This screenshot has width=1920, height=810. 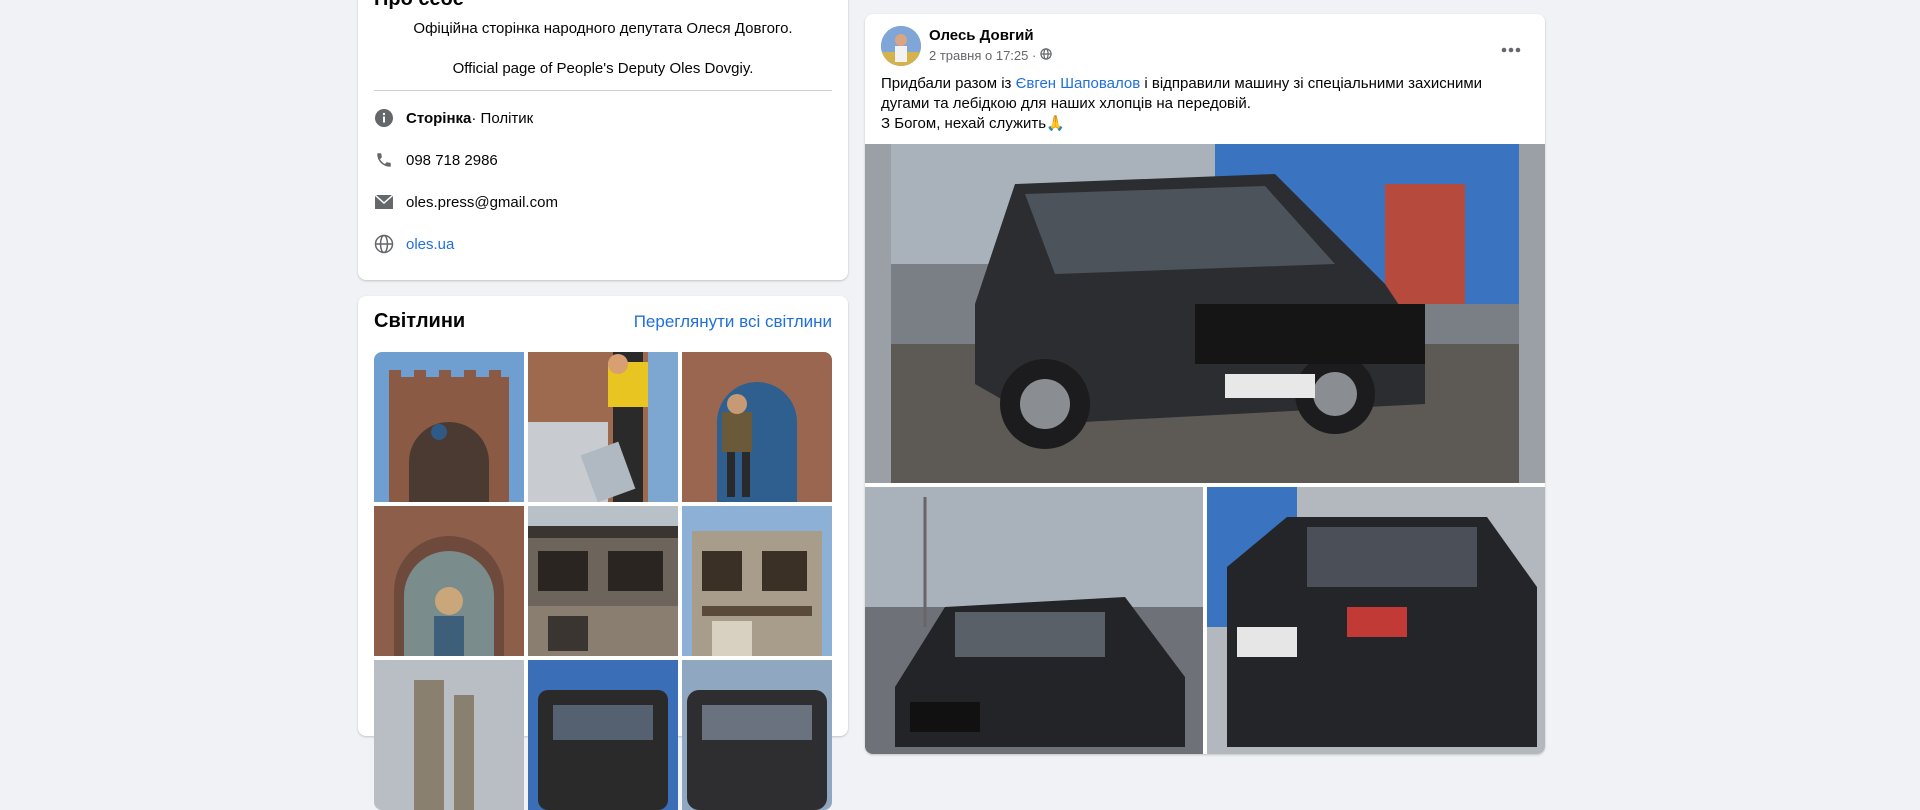 I want to click on post-photo-secondary, so click(x=1034, y=620).